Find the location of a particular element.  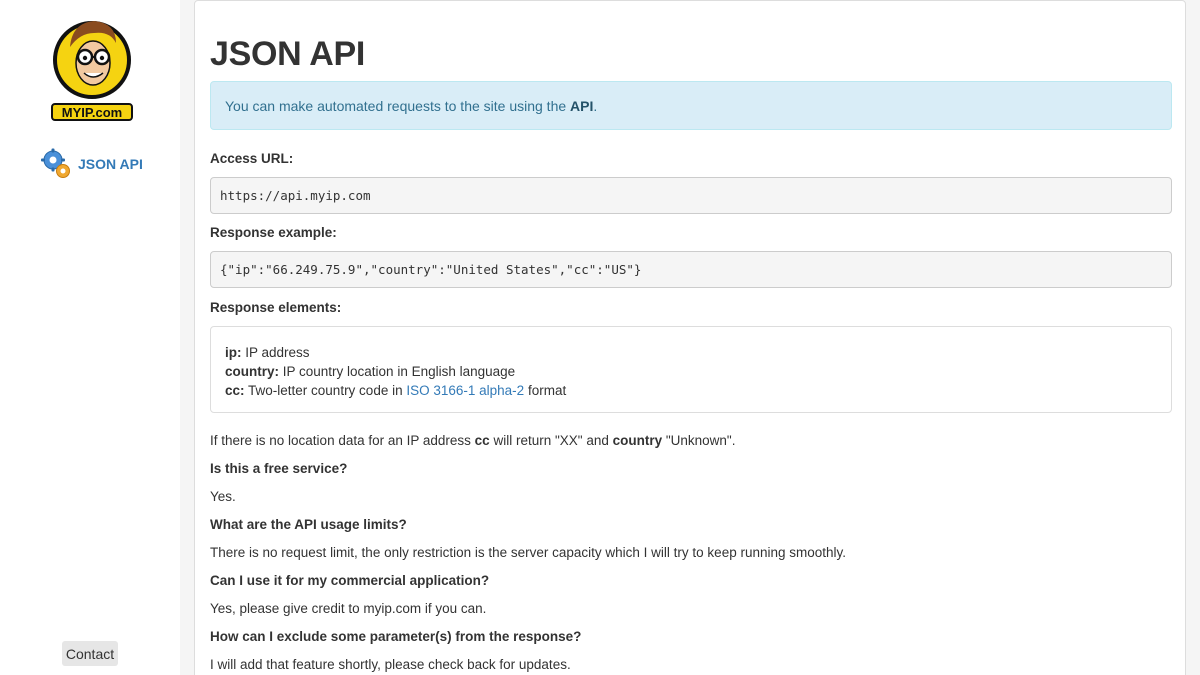

svg-text: MYIP.com is located at coordinates (92, 112).